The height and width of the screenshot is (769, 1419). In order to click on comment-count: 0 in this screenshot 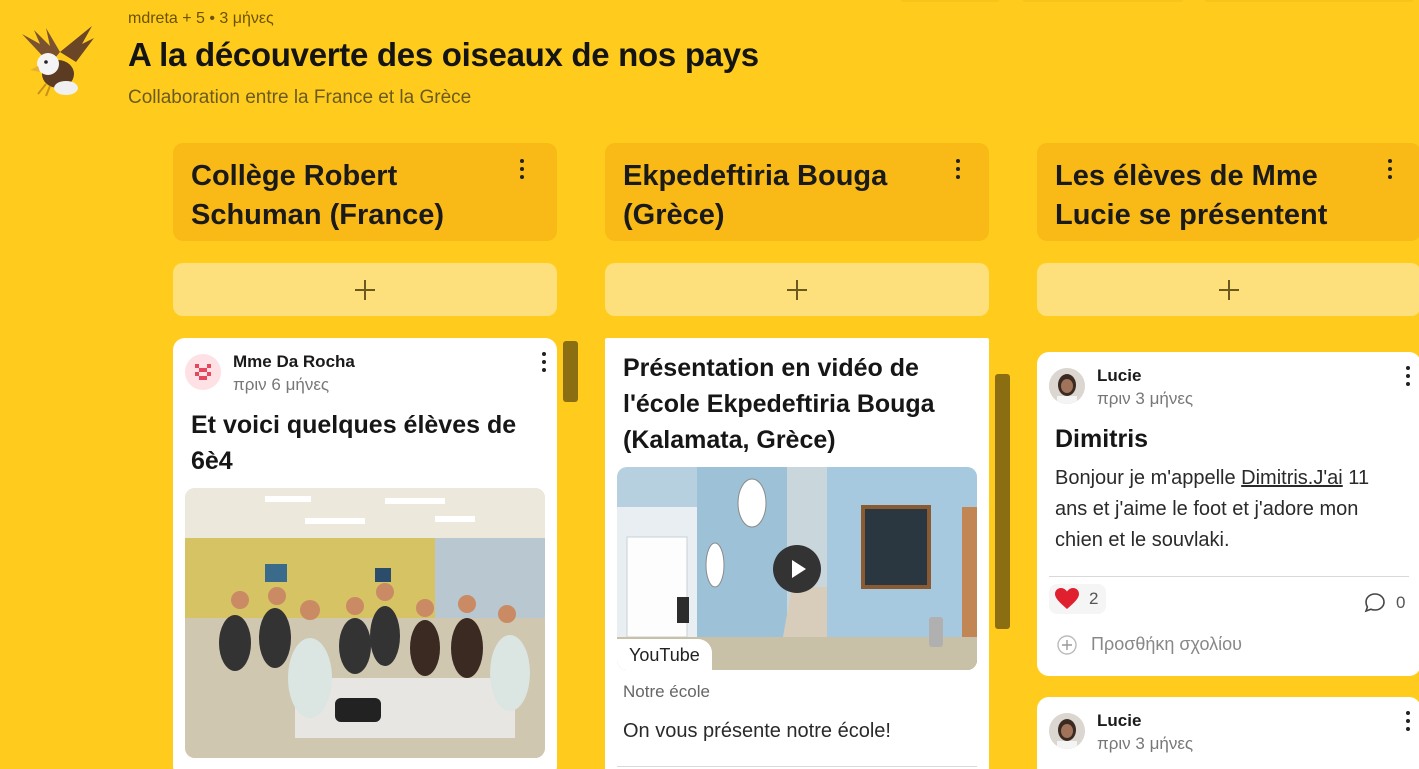, I will do `click(1401, 602)`.